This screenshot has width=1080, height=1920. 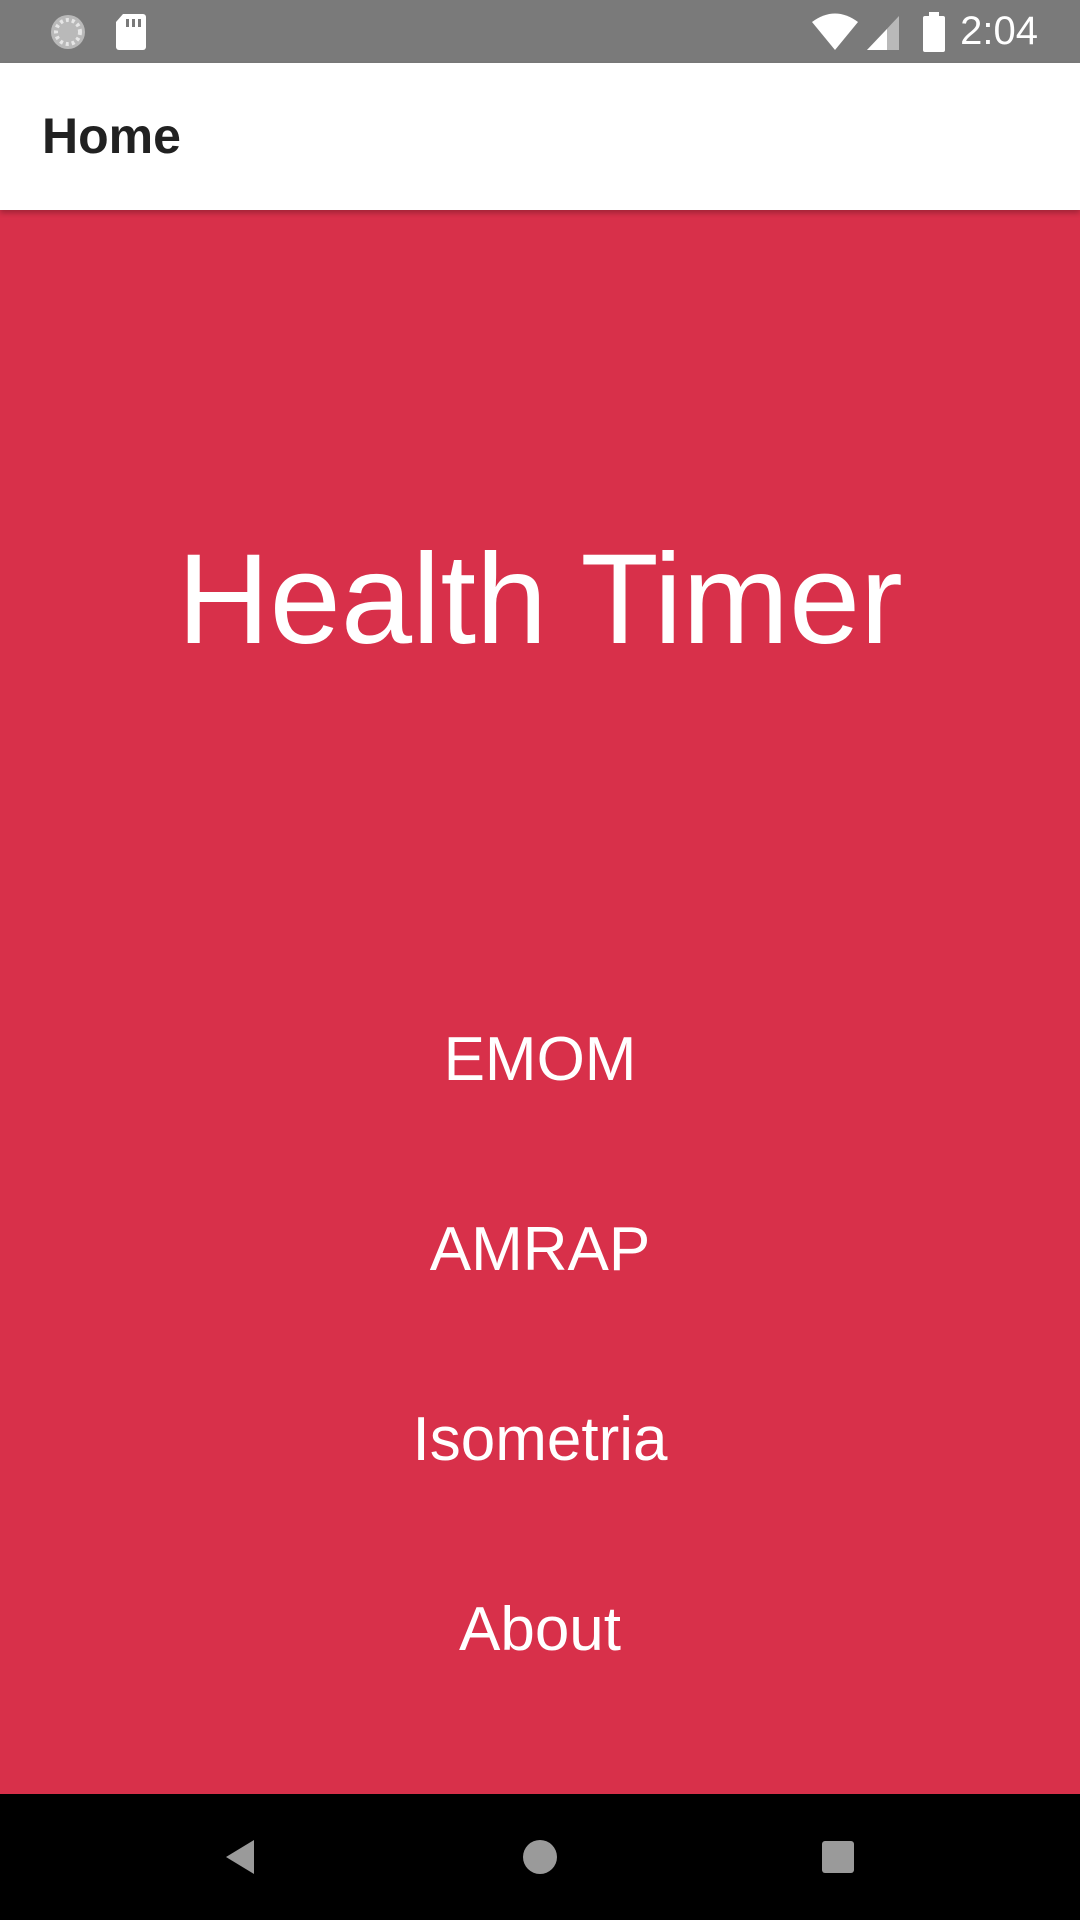 I want to click on signal-icon, so click(x=883, y=31).